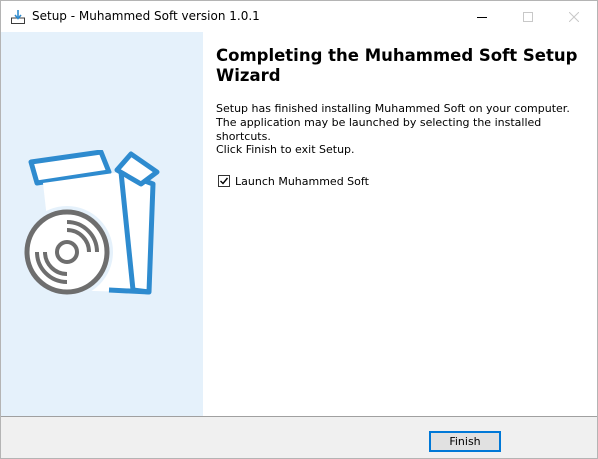 The image size is (598, 459). I want to click on installer-icon, so click(18, 17).